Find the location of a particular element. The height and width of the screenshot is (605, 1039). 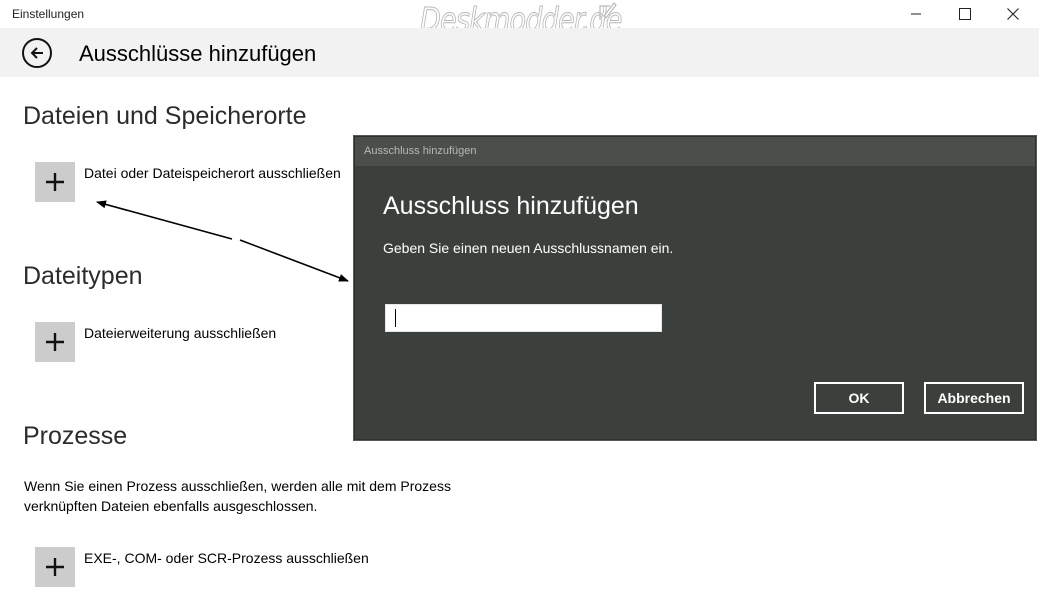

ok-button: OK is located at coordinates (859, 398).